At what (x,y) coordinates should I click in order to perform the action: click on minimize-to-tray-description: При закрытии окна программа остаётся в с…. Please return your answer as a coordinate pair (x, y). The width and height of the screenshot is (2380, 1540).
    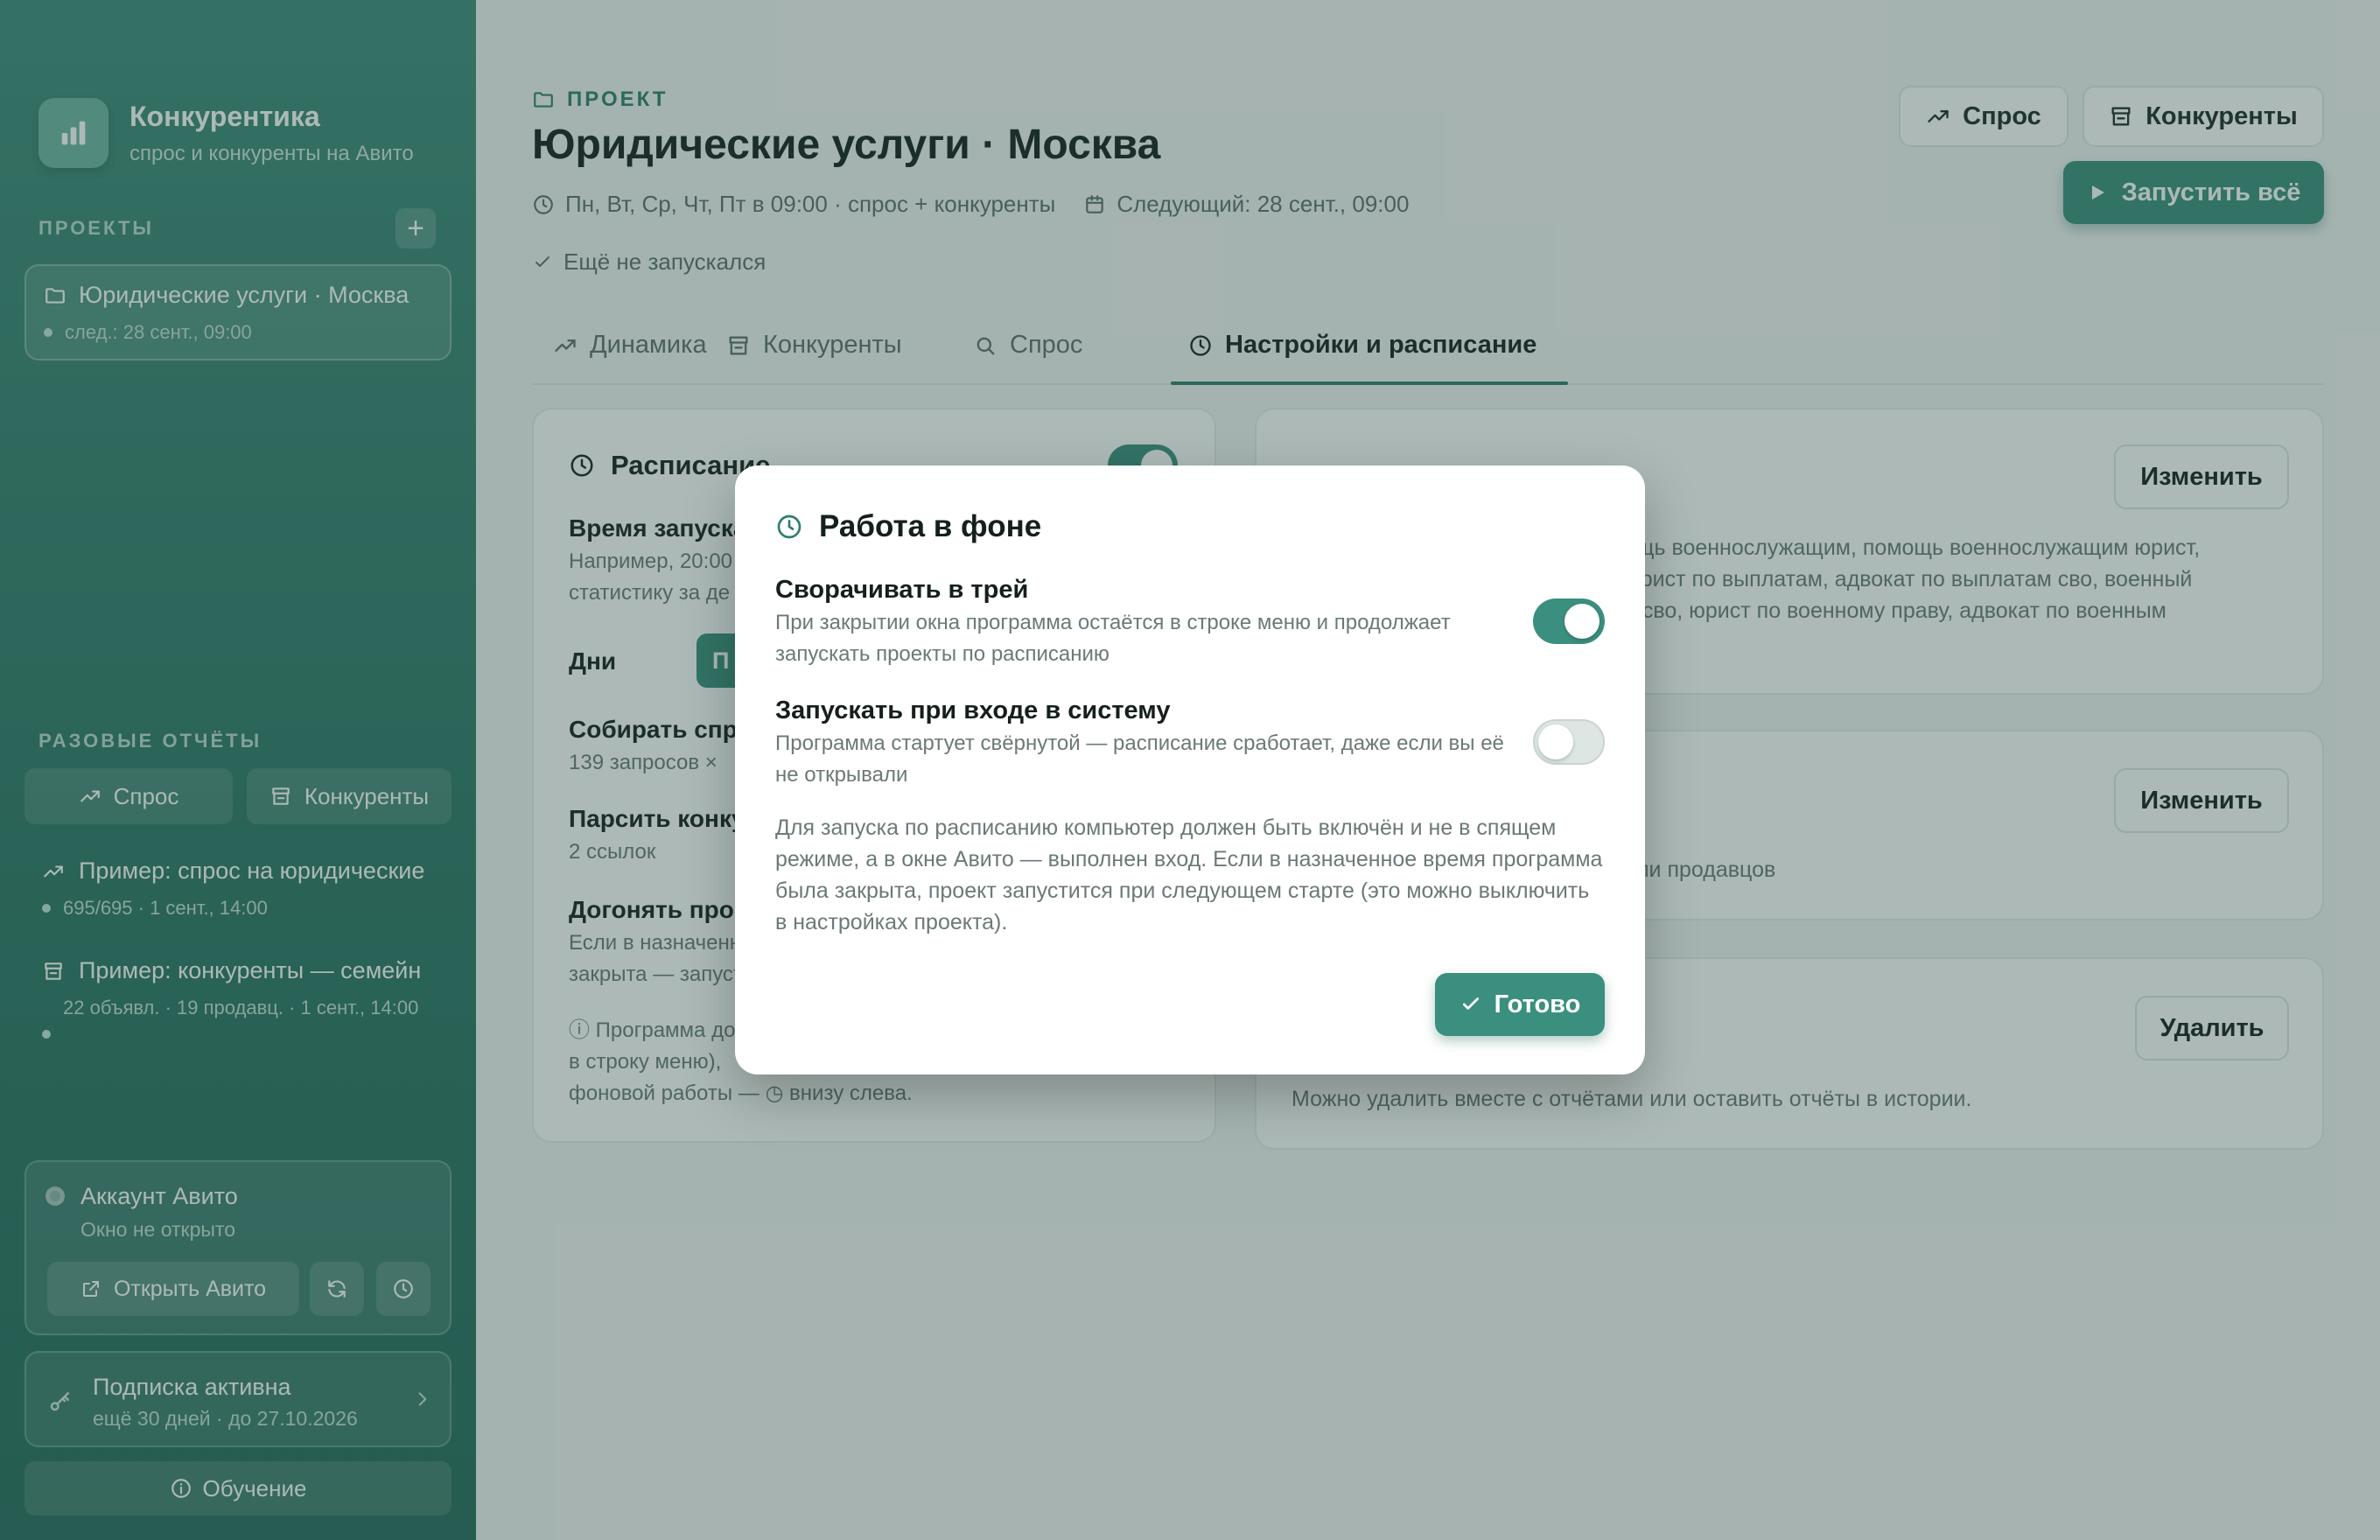
    Looking at the image, I should click on (1113, 638).